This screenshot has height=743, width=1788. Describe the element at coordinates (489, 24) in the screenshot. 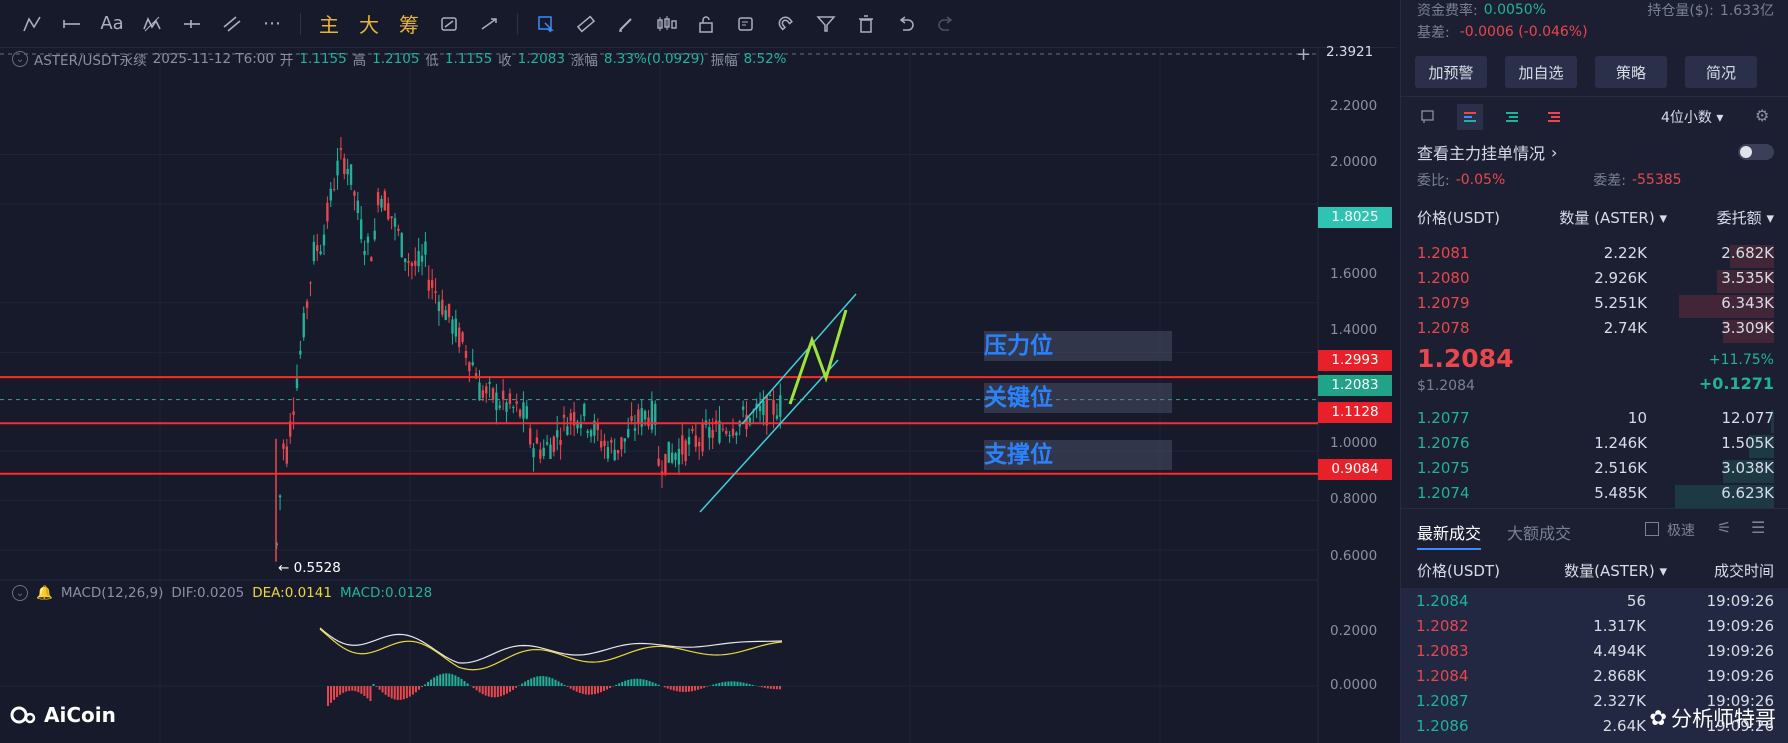

I see `swap-icon` at that location.